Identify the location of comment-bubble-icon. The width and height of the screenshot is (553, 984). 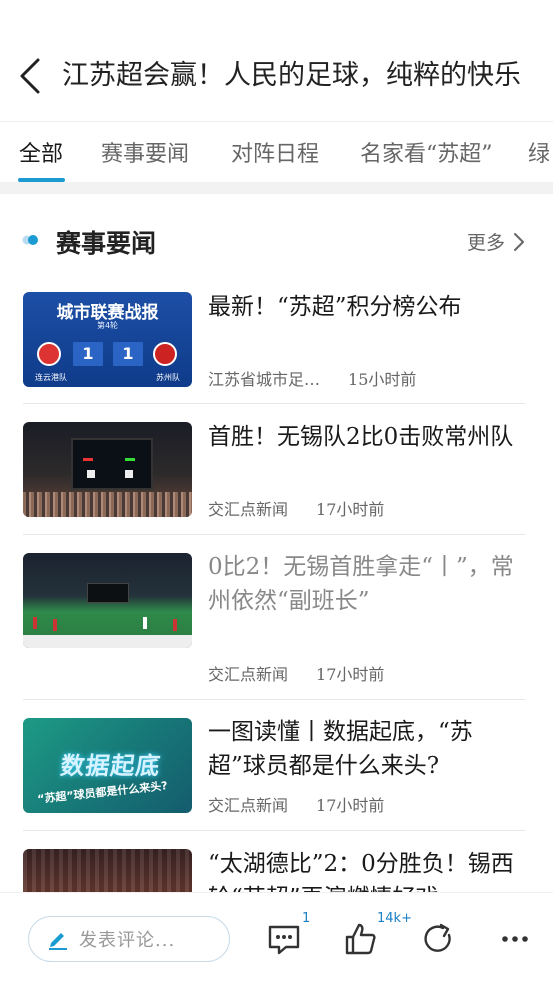
(284, 940).